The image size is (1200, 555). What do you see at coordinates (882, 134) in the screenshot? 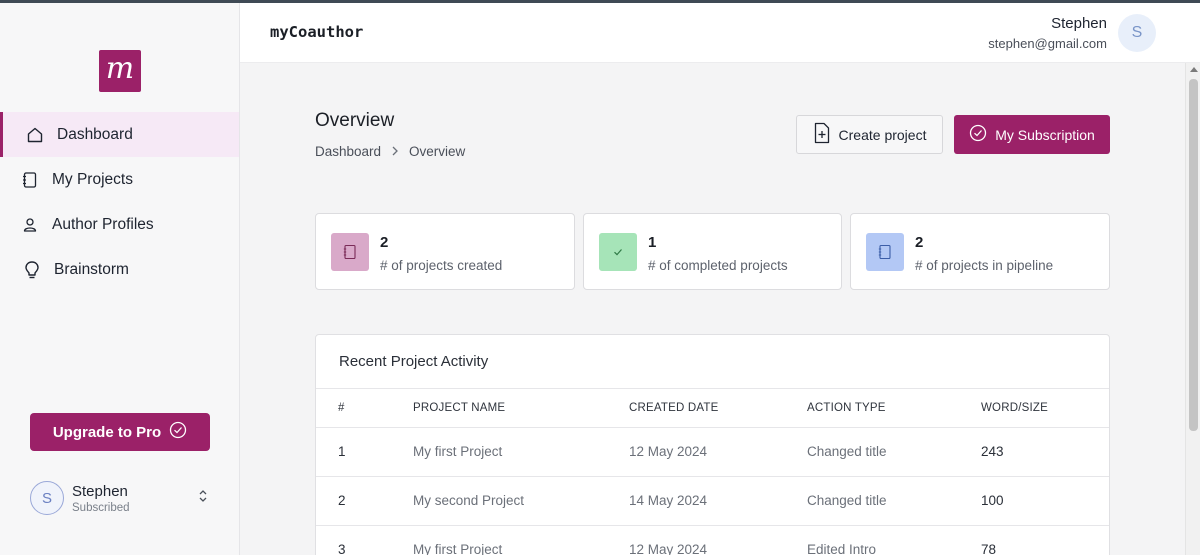
I see `create-project-label: Create project` at bounding box center [882, 134].